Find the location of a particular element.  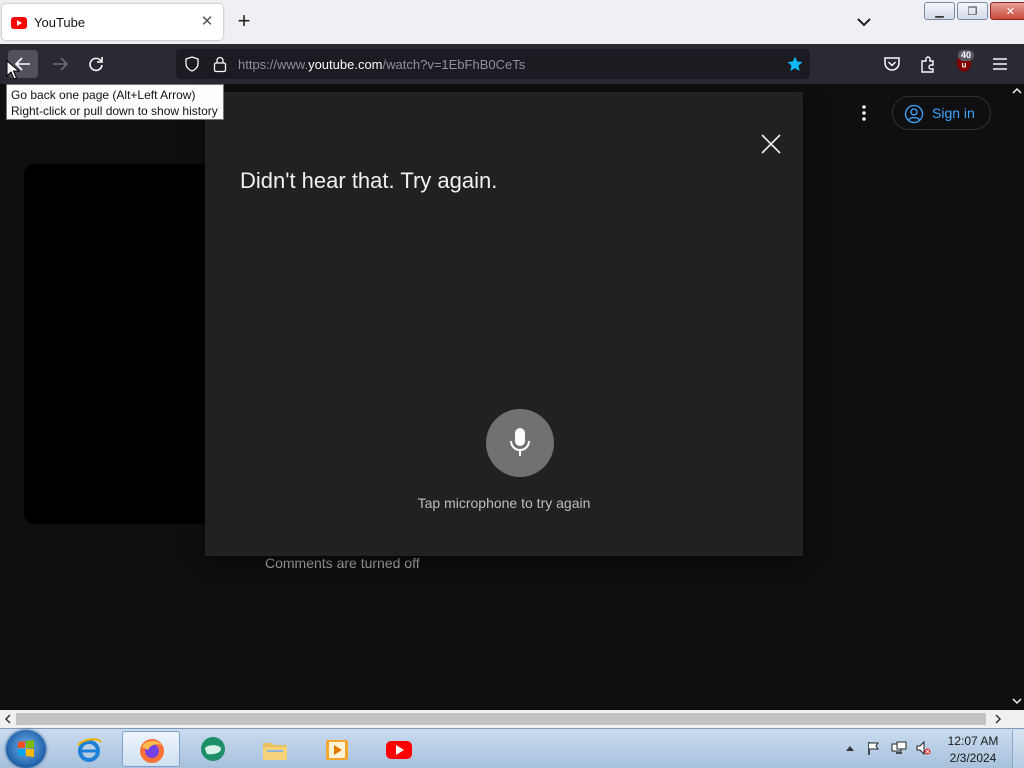

hamburger-menu-icon is located at coordinates (1000, 64).